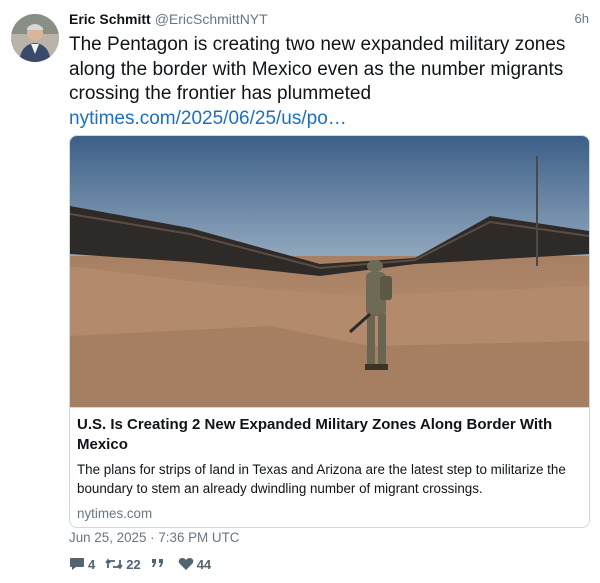 This screenshot has height=583, width=600. What do you see at coordinates (92, 564) in the screenshot?
I see `reply-count: 4` at bounding box center [92, 564].